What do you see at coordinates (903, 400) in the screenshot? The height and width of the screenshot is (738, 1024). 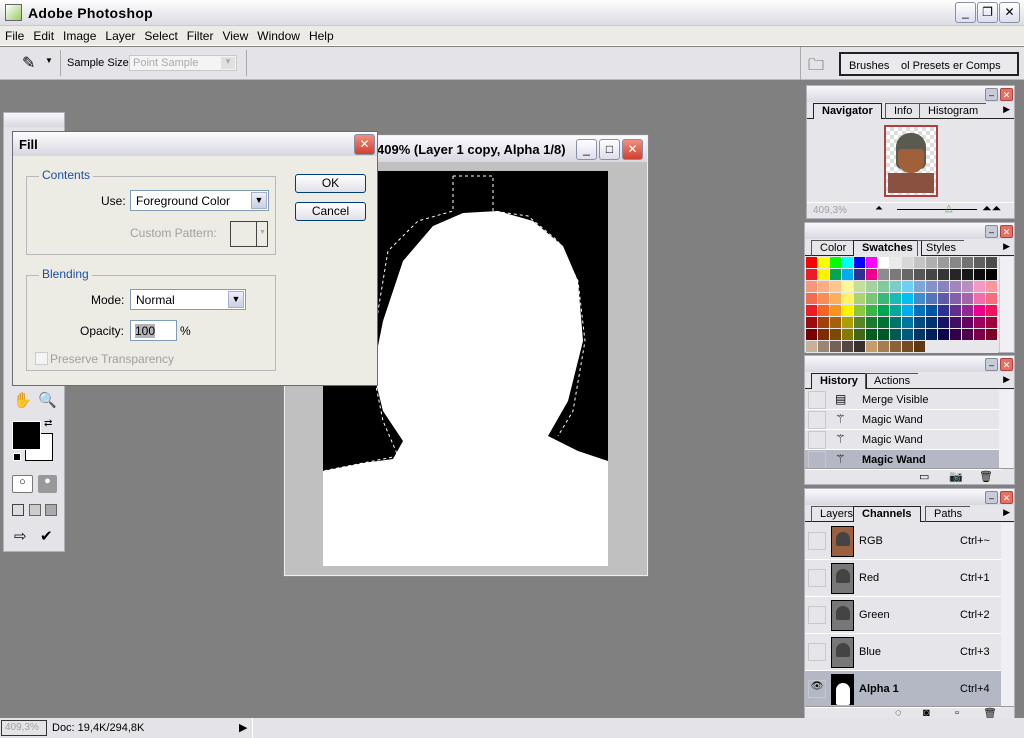 I see `history-state: ▤ Merge Visible` at bounding box center [903, 400].